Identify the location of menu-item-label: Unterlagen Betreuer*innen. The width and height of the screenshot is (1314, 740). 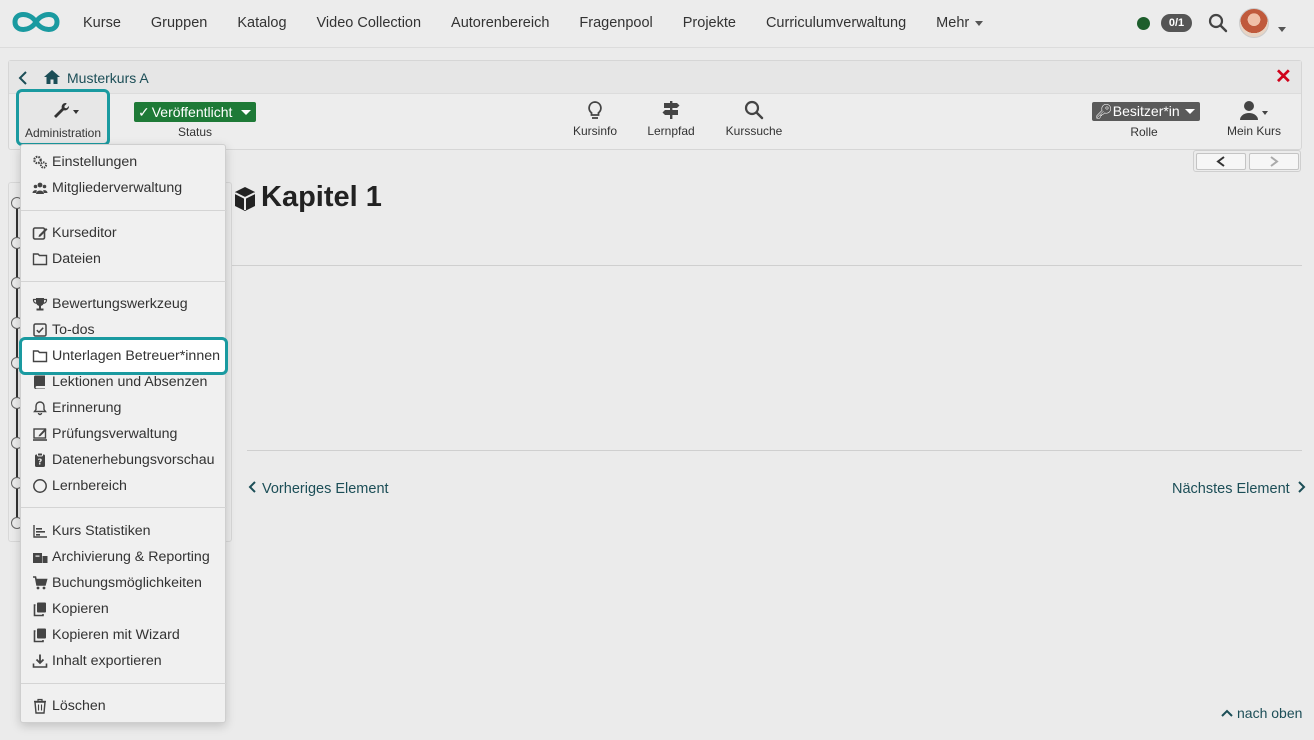
(136, 356).